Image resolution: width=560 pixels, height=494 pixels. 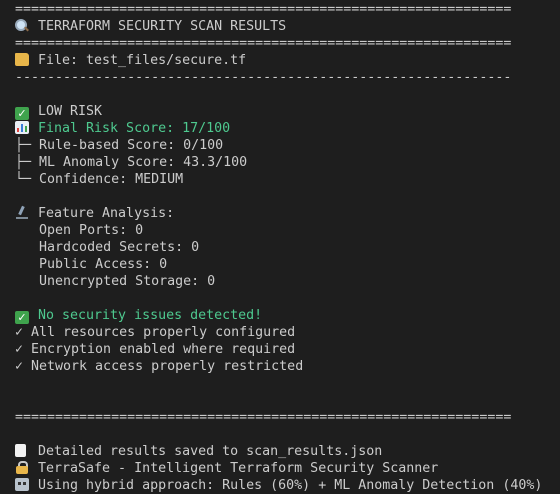 What do you see at coordinates (287, 179) in the screenshot?
I see `confidence-line: └─ Confidence: MEDIUM` at bounding box center [287, 179].